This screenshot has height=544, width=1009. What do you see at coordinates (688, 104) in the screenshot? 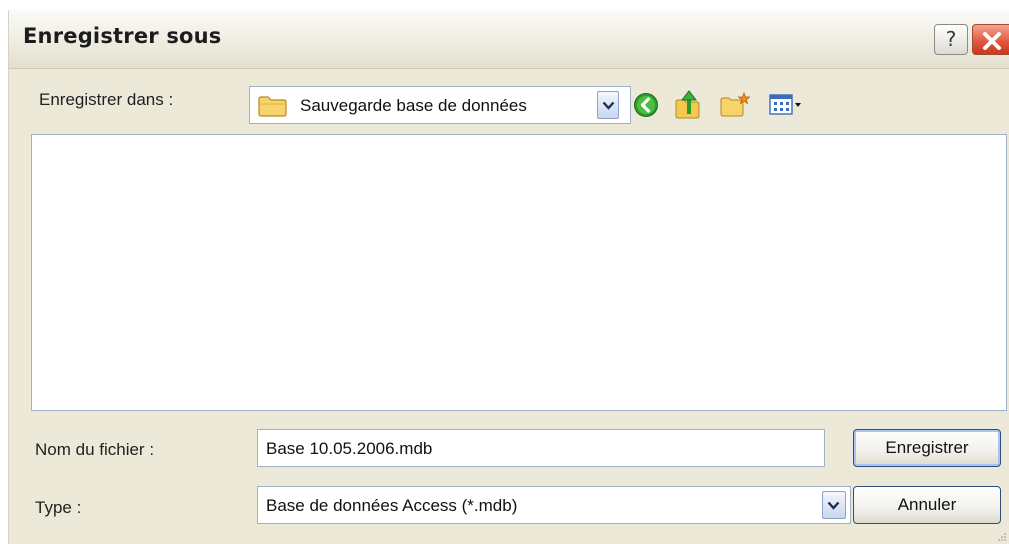
I see `up-folder-icon` at bounding box center [688, 104].